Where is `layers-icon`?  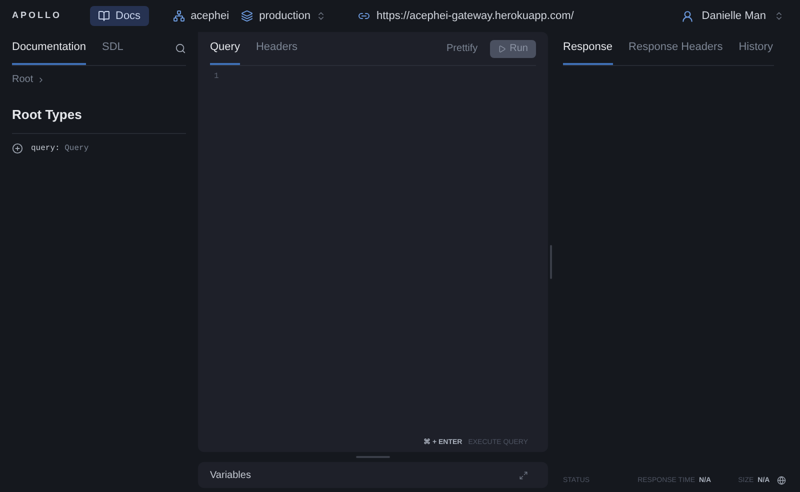 layers-icon is located at coordinates (247, 16).